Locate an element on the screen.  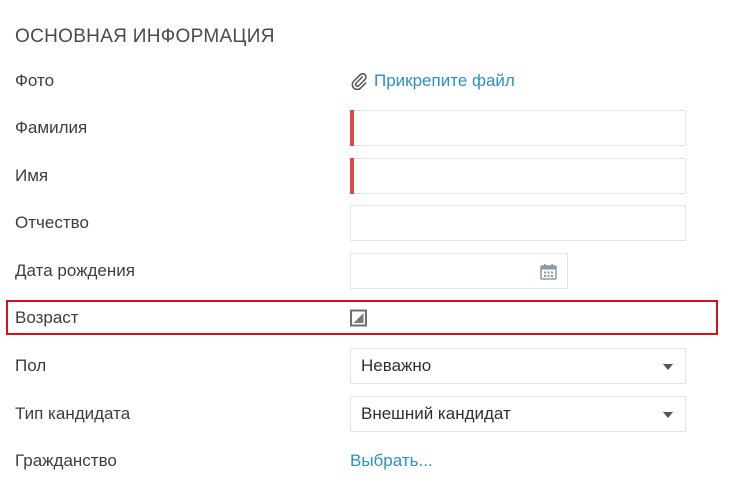
gender-row: Пол Неважно is located at coordinates (366, 366).